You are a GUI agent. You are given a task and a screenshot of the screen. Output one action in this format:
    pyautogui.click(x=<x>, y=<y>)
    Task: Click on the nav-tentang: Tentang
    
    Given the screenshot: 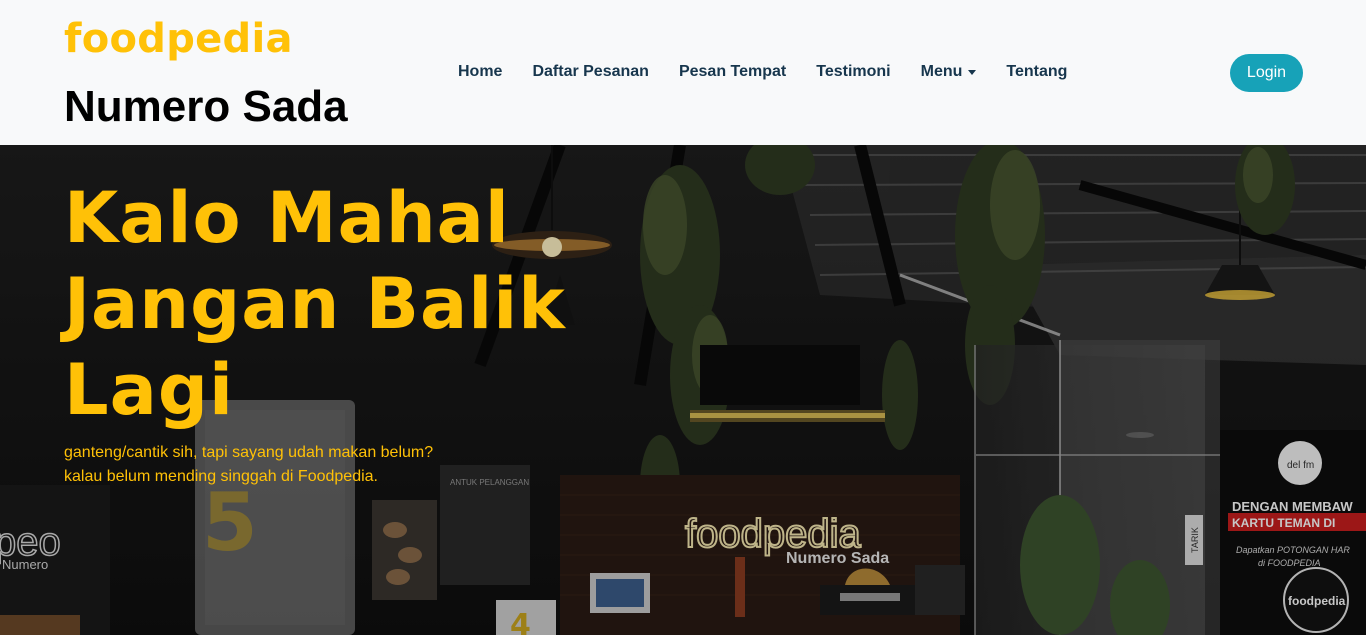 What is the action you would take?
    pyautogui.click(x=1036, y=72)
    